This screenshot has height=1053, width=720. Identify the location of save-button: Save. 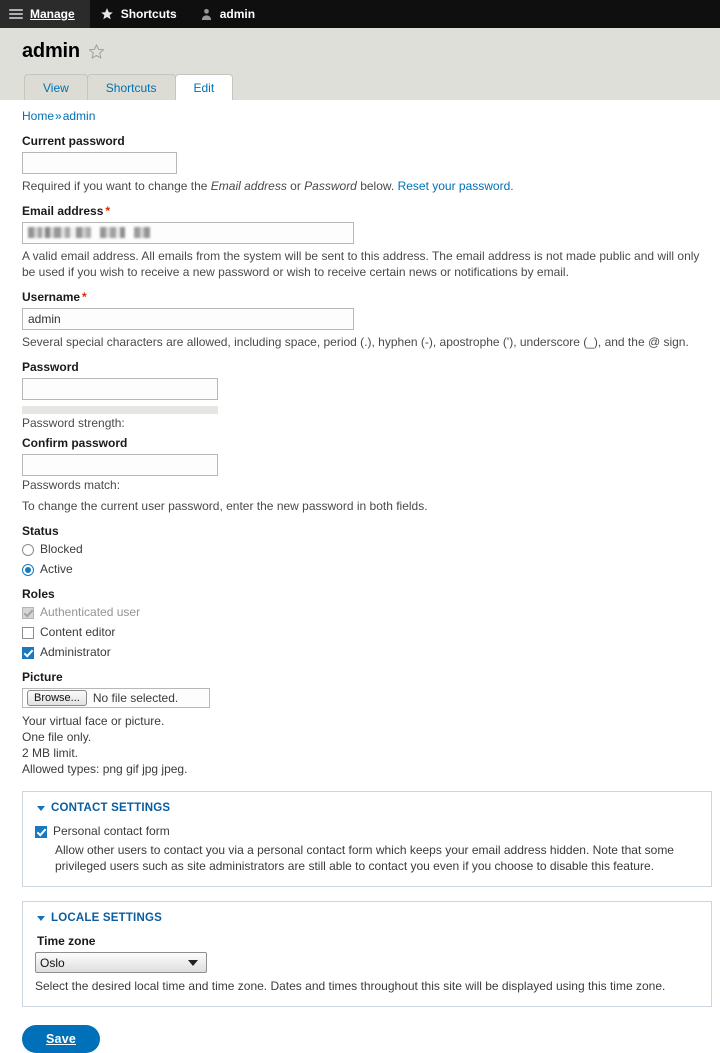
(61, 1039).